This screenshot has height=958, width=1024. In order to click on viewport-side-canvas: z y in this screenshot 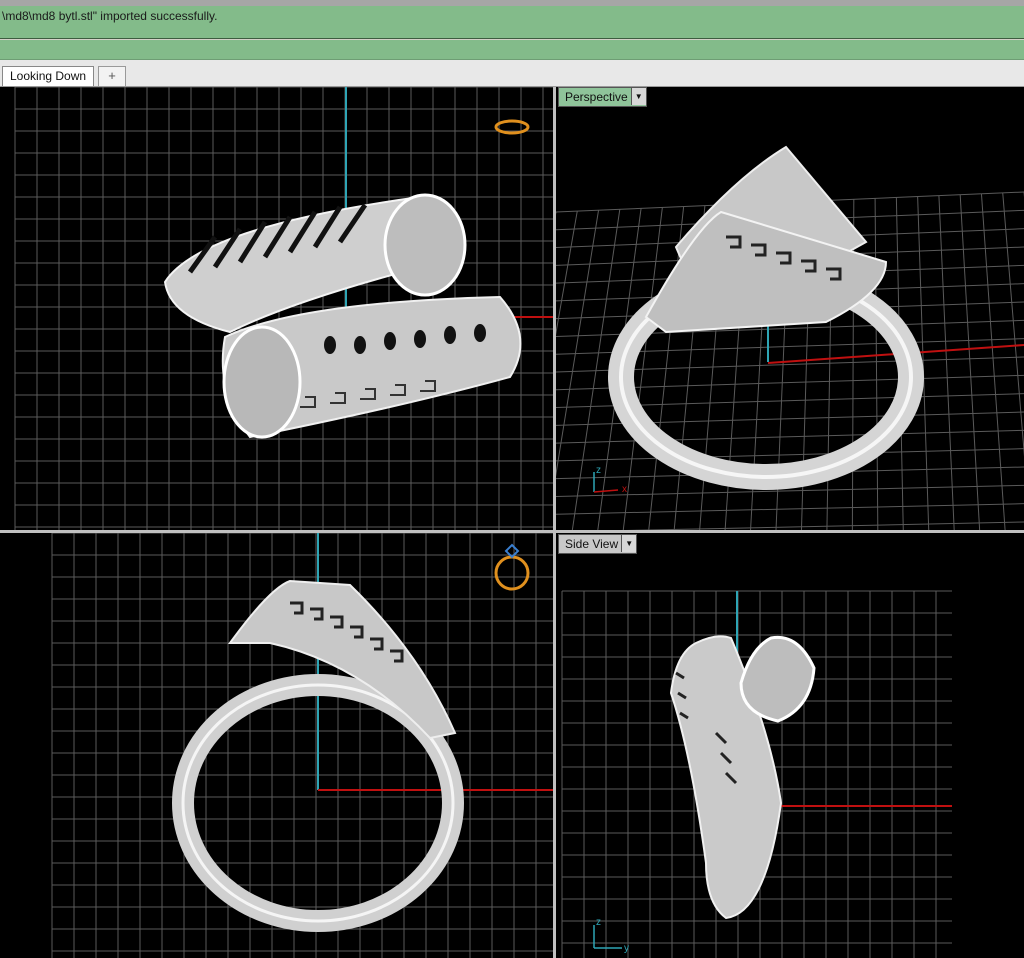, I will do `click(756, 774)`.